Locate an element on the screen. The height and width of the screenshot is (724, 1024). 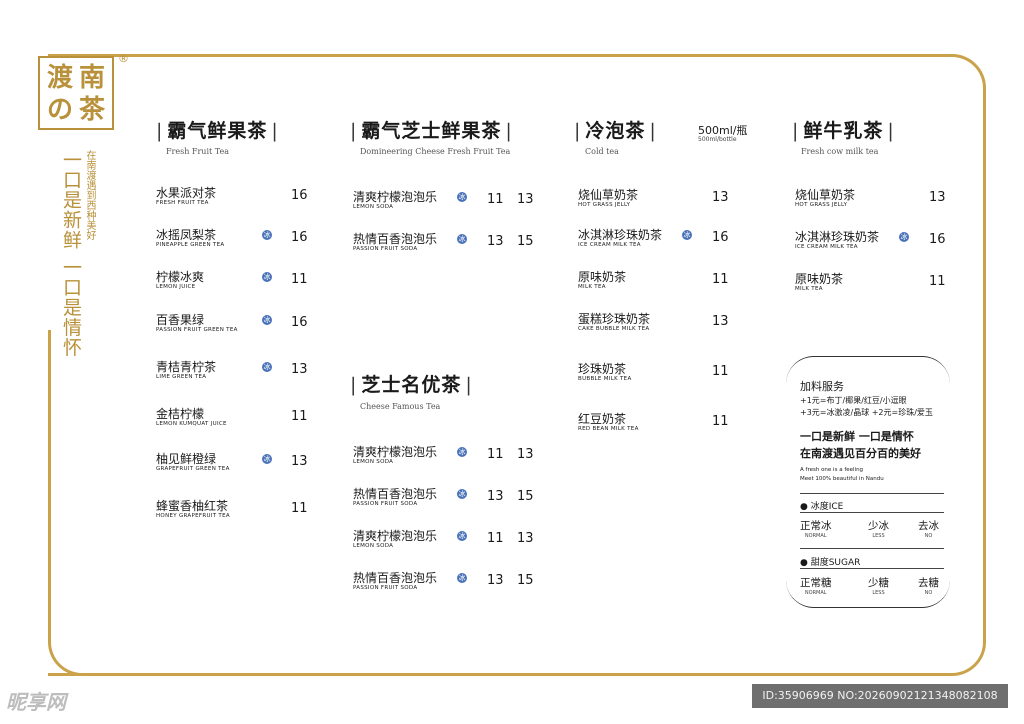
menu-item: 原味奶茶 MILK TEA 11 is located at coordinates (673, 282).